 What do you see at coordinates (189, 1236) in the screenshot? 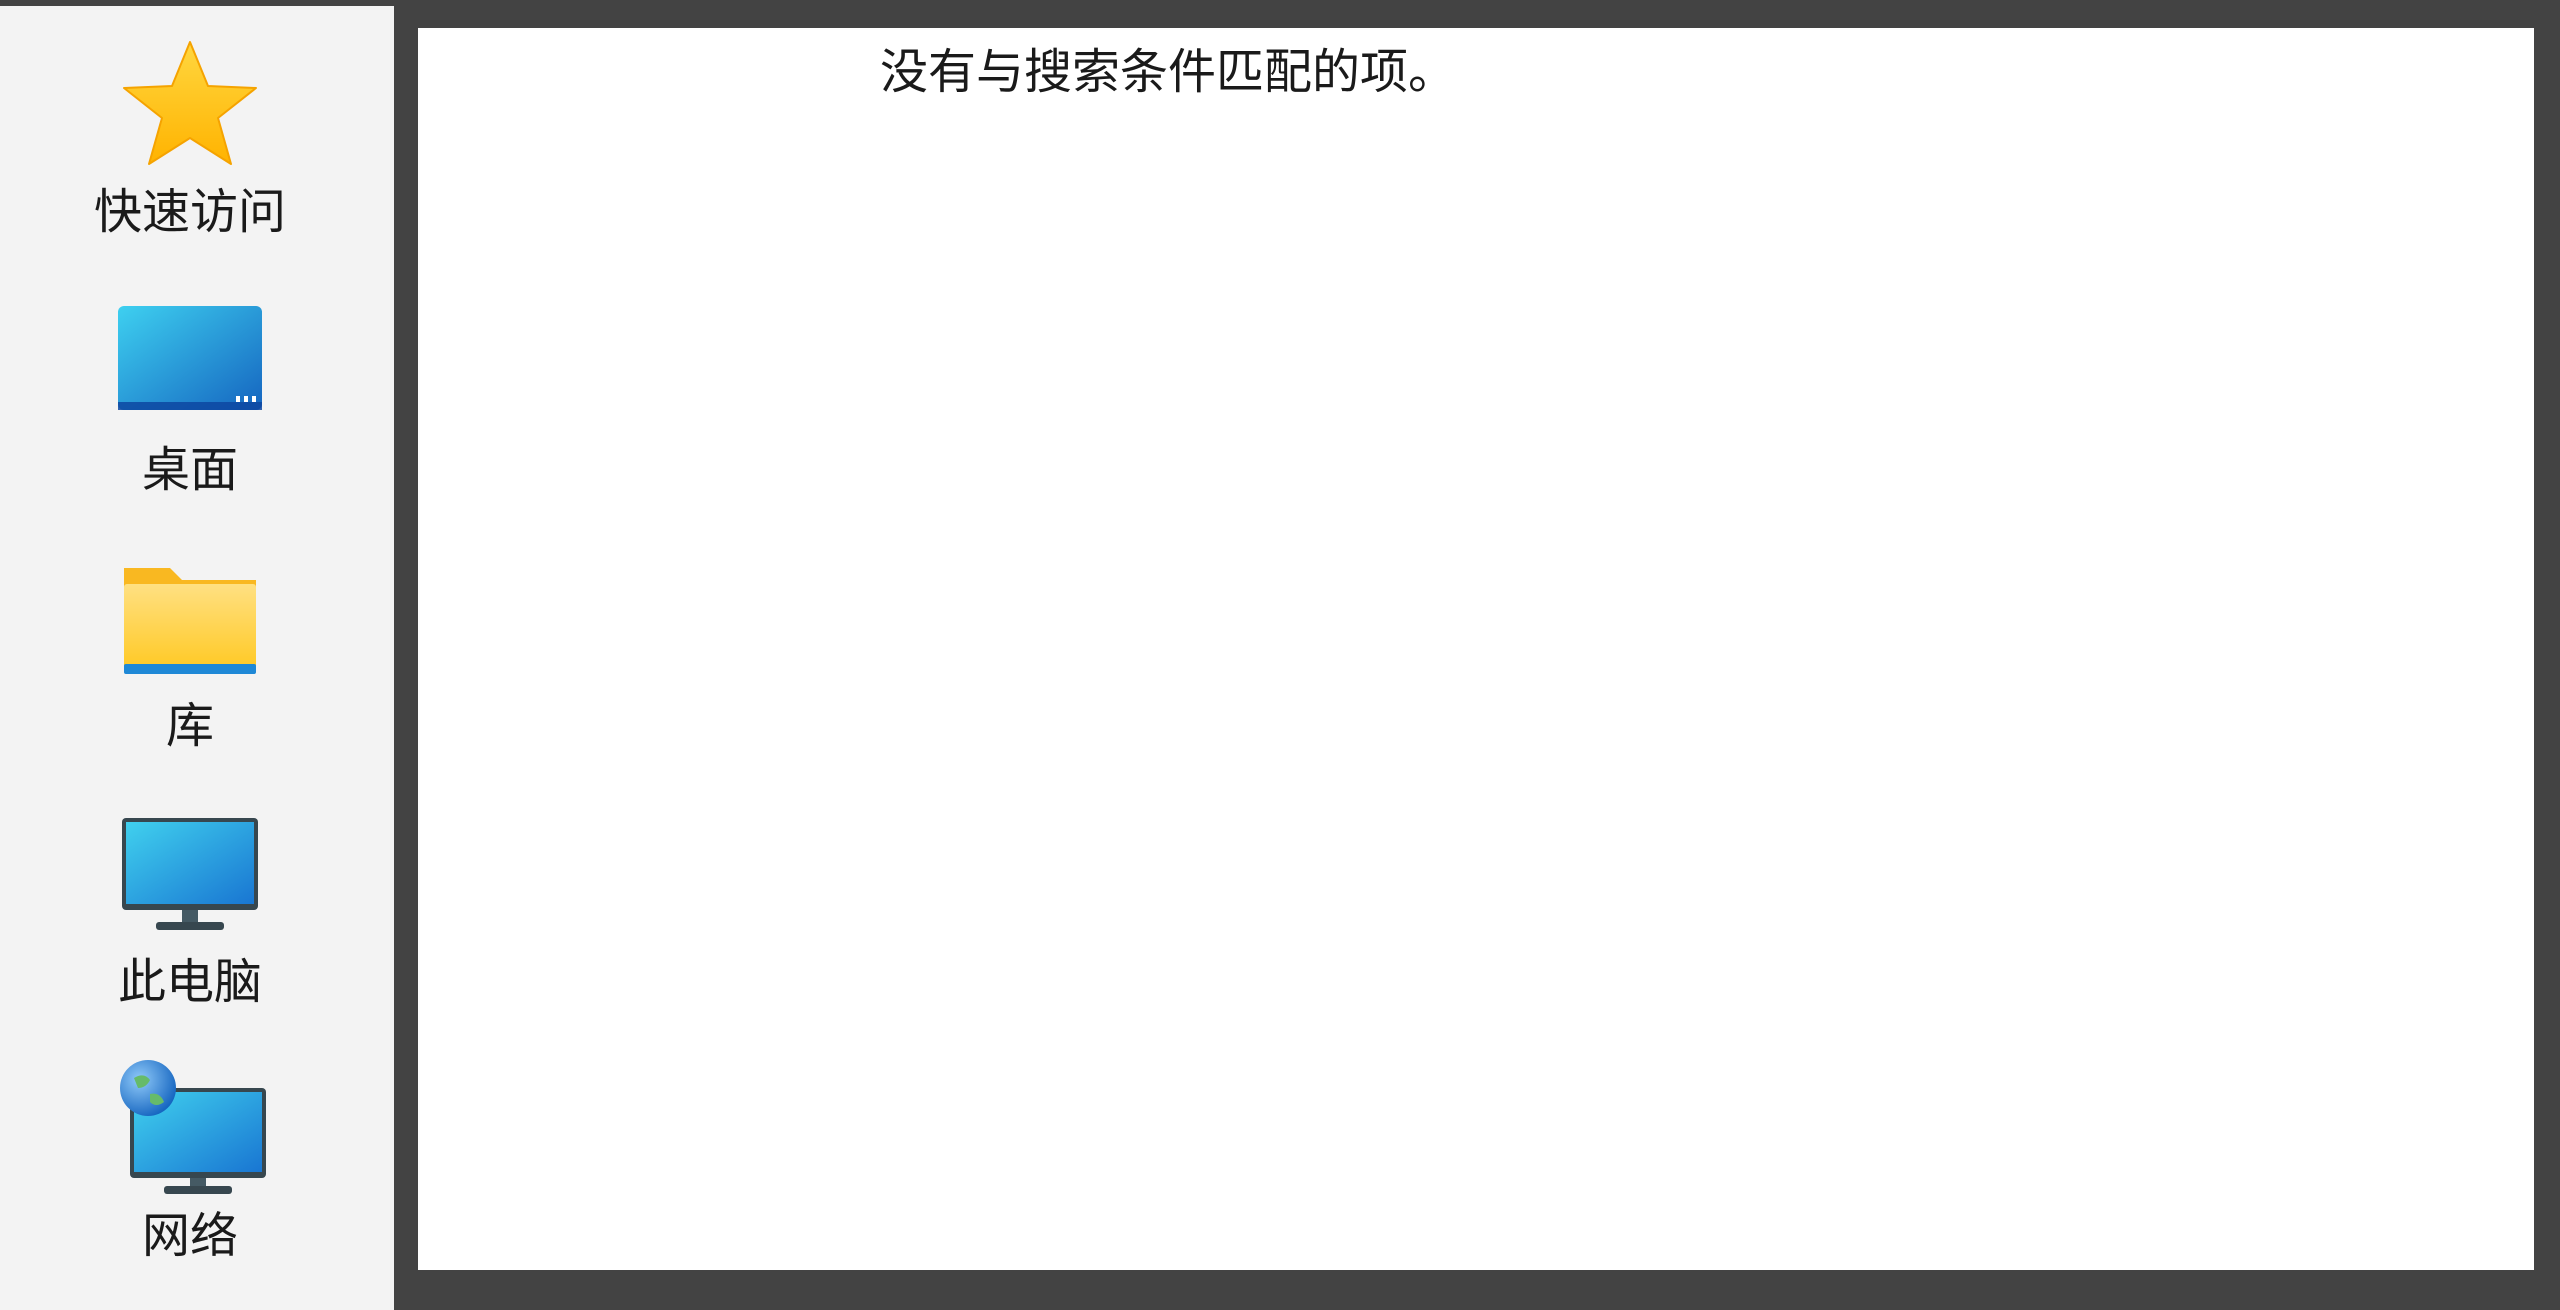
I see `place-label: 网络` at bounding box center [189, 1236].